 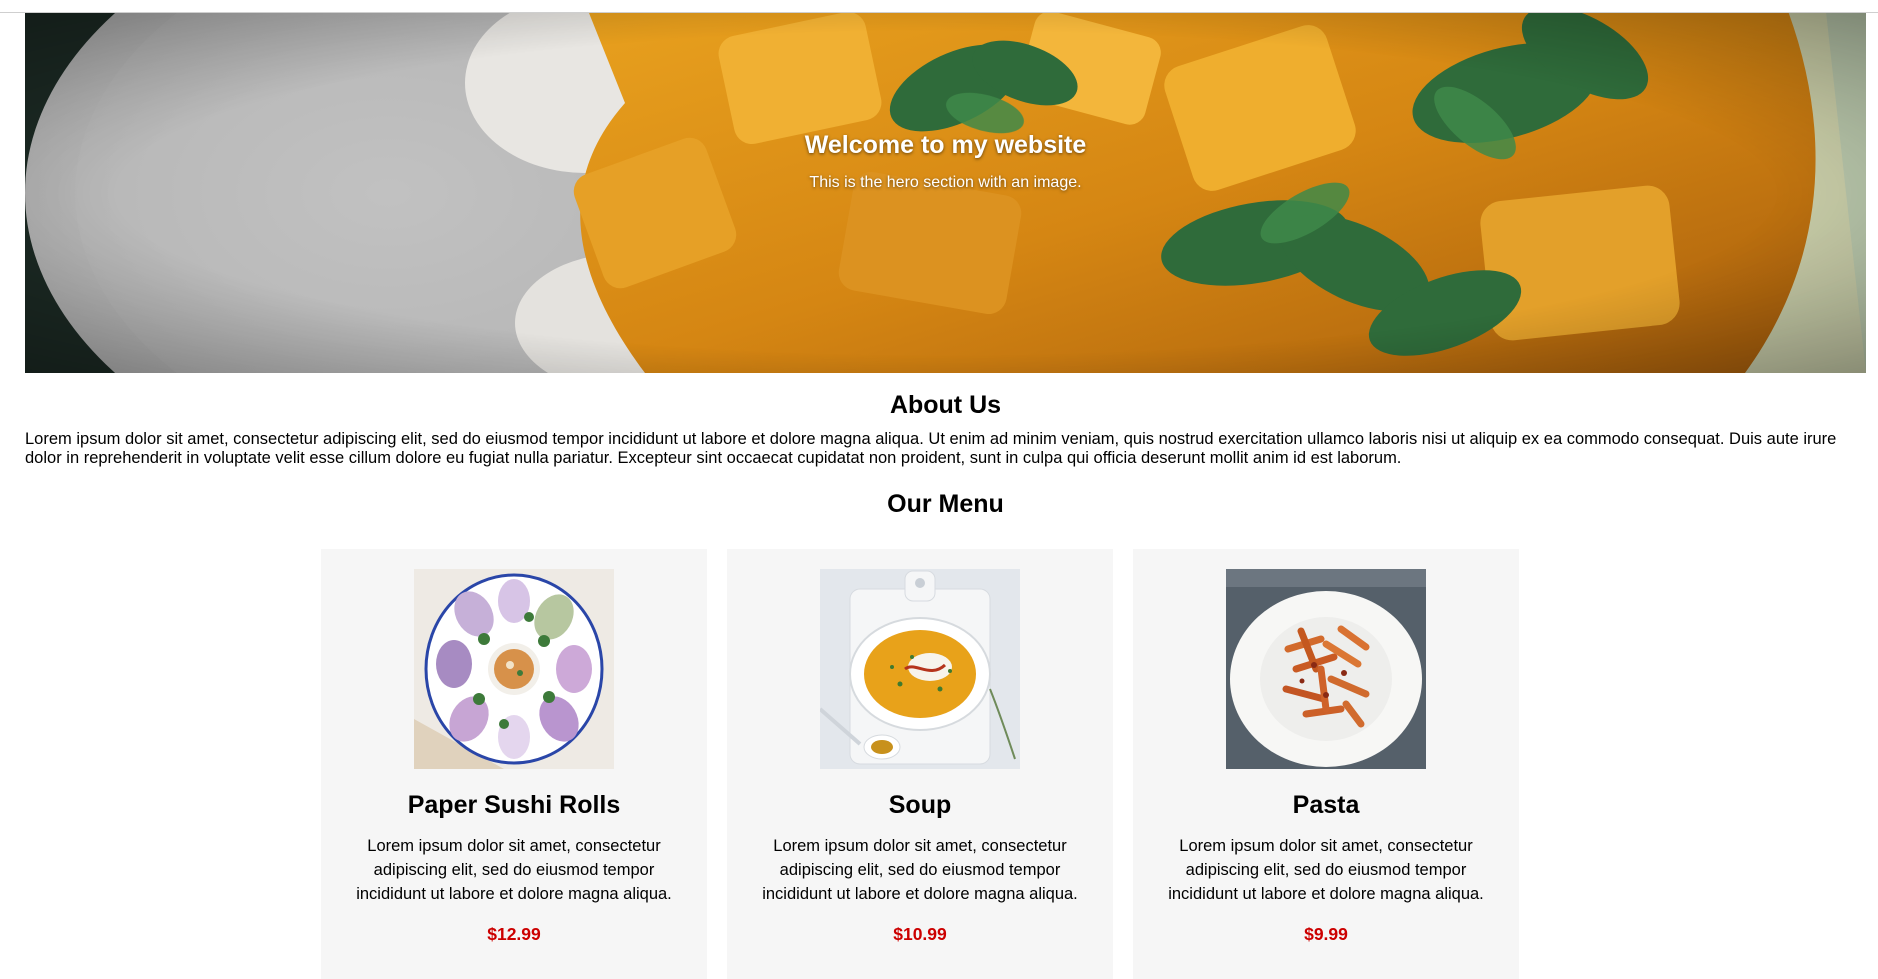 I want to click on menu-item-price: $9.99, so click(x=1326, y=934).